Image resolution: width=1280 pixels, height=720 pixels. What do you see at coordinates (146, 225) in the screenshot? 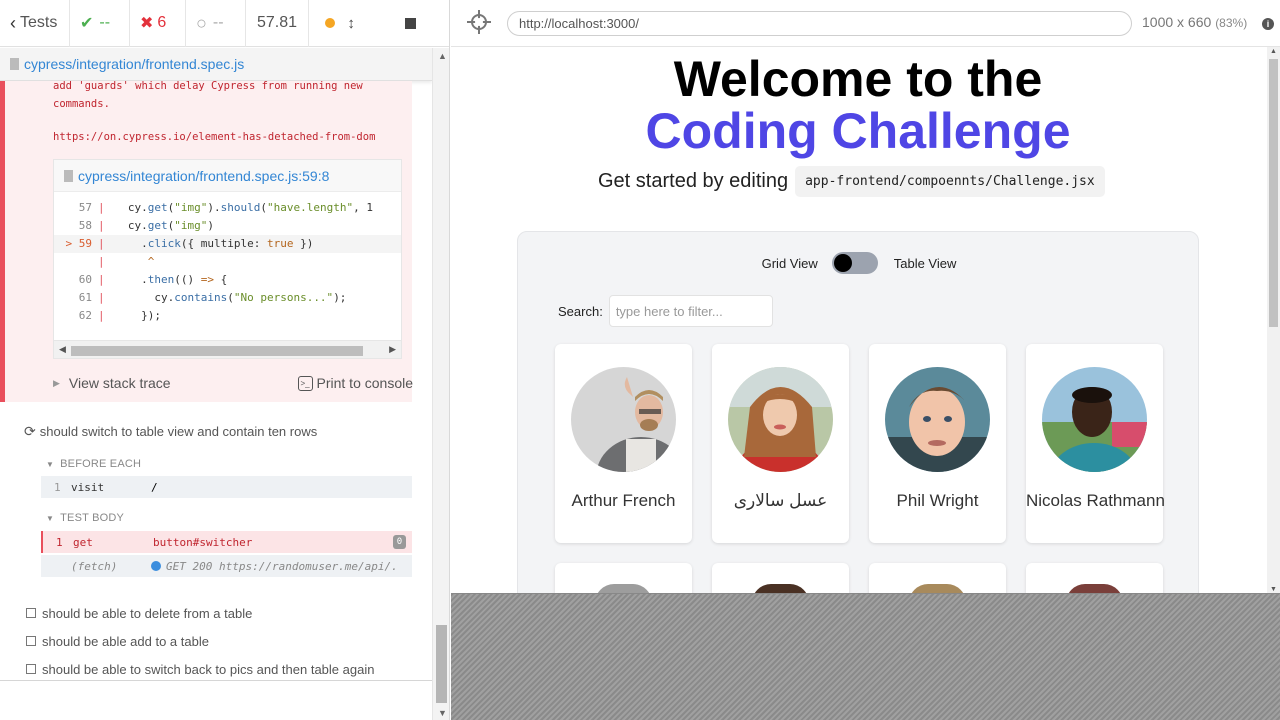
I see `code-line: 58 | cy.get("img")` at bounding box center [146, 225].